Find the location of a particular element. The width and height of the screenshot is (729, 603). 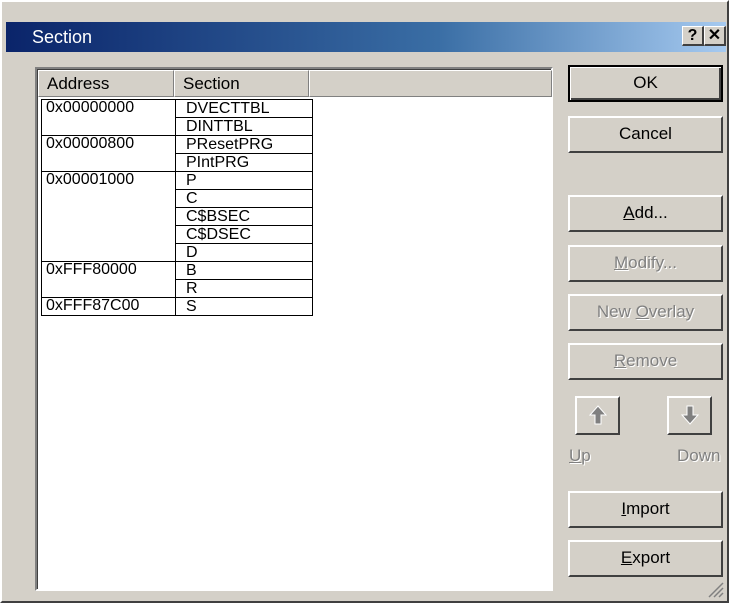

section-cell: R is located at coordinates (244, 288).